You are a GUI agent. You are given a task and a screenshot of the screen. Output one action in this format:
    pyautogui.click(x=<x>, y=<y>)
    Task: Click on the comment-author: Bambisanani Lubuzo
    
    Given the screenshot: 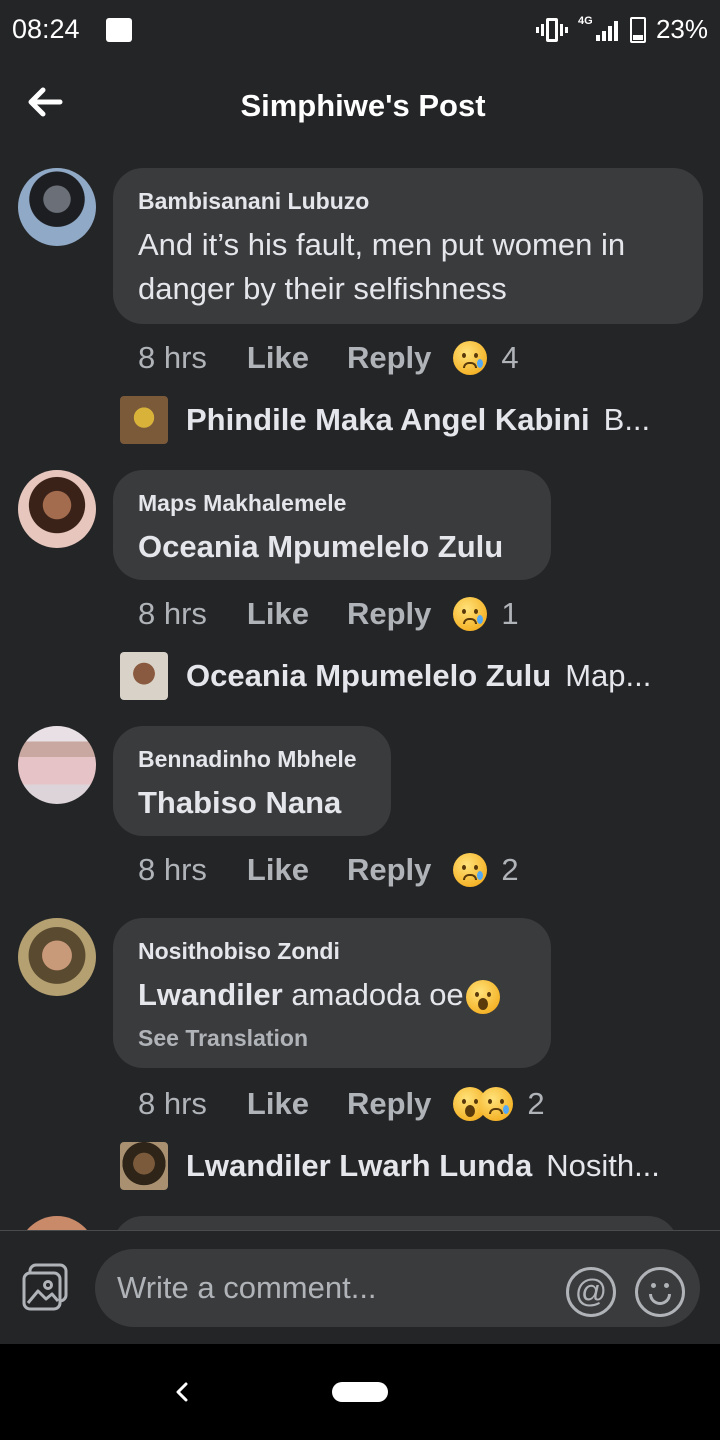 What is the action you would take?
    pyautogui.click(x=407, y=201)
    